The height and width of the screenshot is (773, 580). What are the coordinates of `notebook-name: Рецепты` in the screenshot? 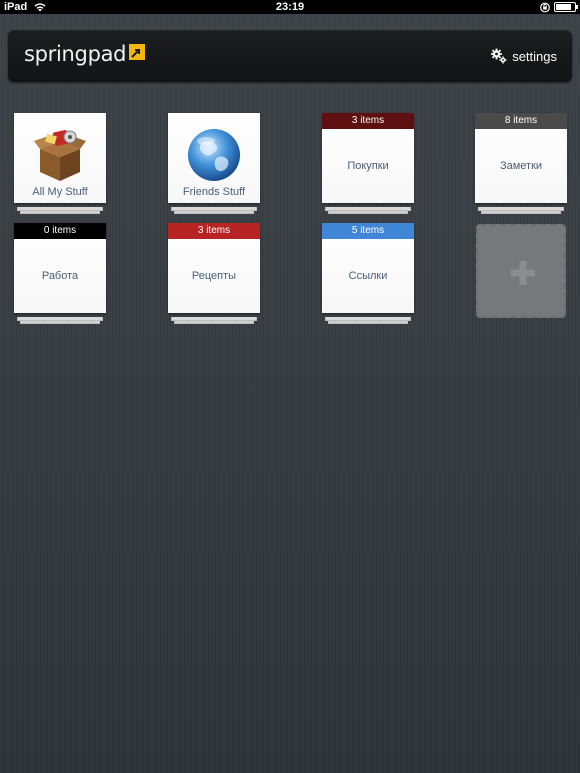 It's located at (214, 276).